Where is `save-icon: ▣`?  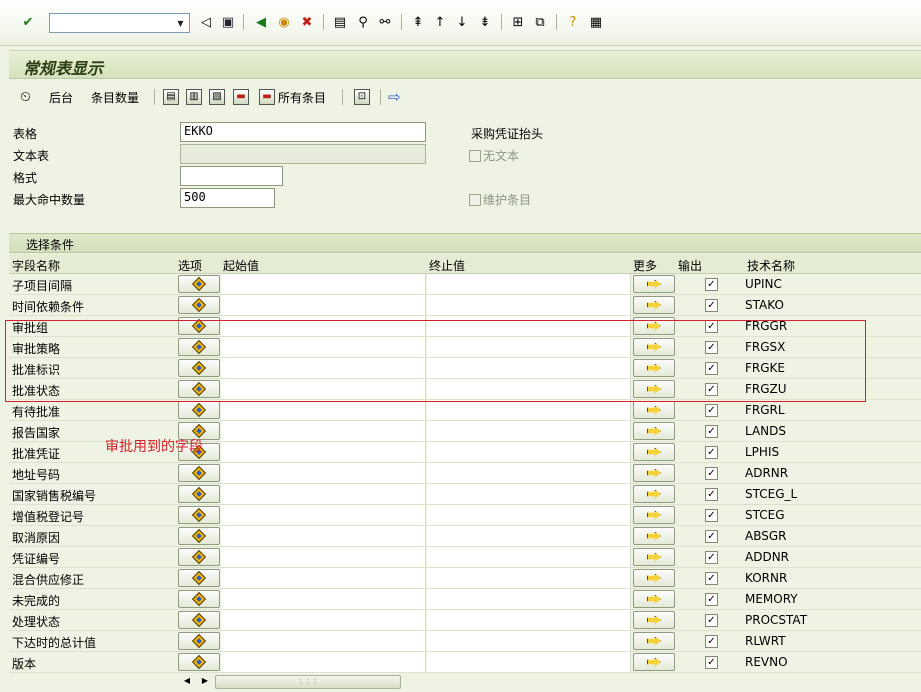 save-icon: ▣ is located at coordinates (228, 22).